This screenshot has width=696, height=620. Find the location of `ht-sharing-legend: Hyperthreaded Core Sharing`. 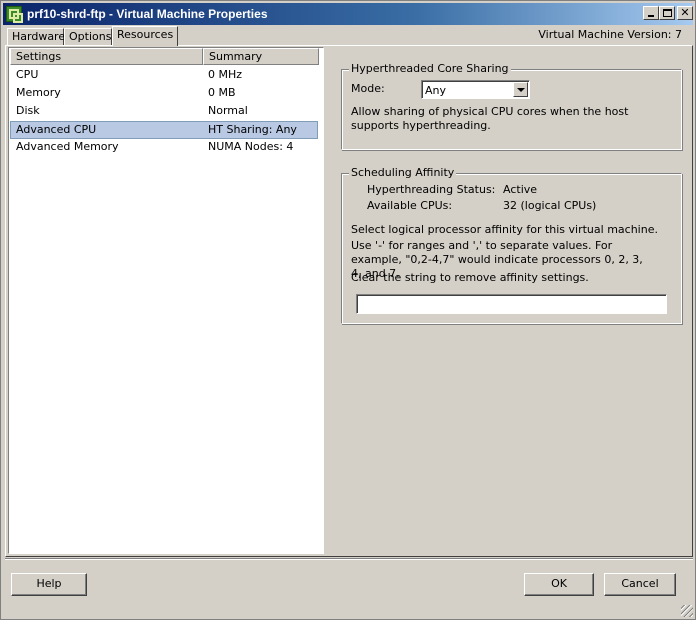

ht-sharing-legend: Hyperthreaded Core Sharing is located at coordinates (430, 68).